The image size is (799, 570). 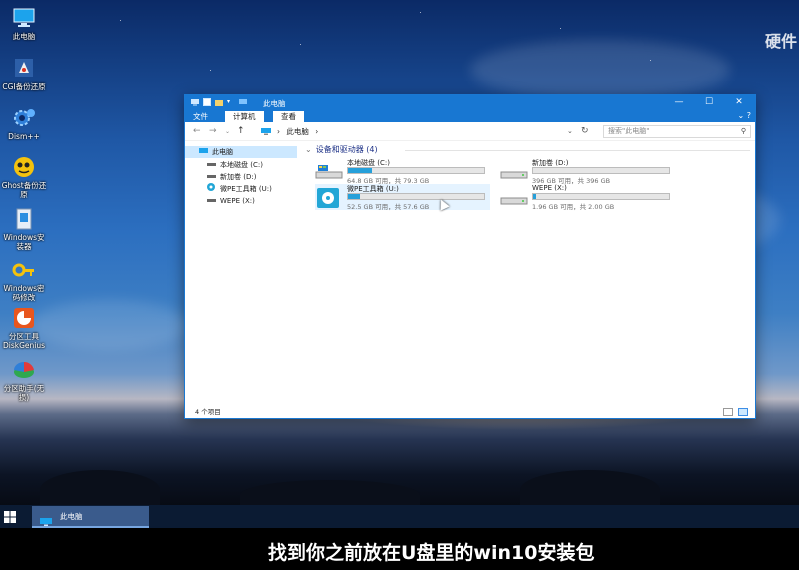 What do you see at coordinates (24, 118) in the screenshot?
I see `dism-gear-icon` at bounding box center [24, 118].